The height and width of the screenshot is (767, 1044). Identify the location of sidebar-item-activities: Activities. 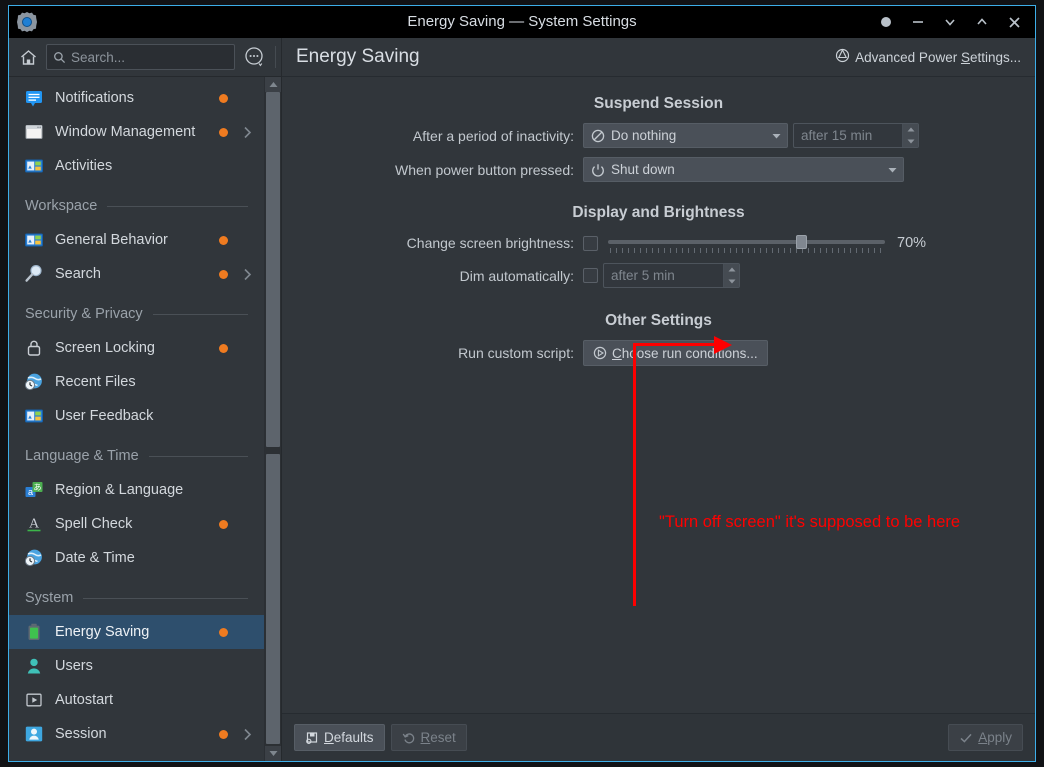
(136, 166).